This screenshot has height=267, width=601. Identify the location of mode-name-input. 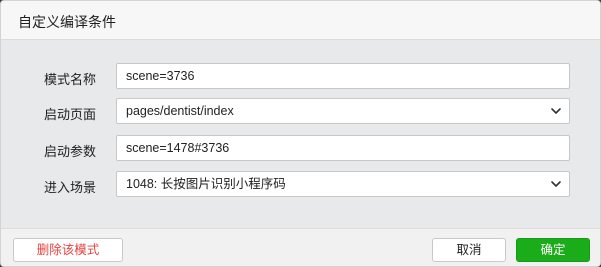
(343, 76).